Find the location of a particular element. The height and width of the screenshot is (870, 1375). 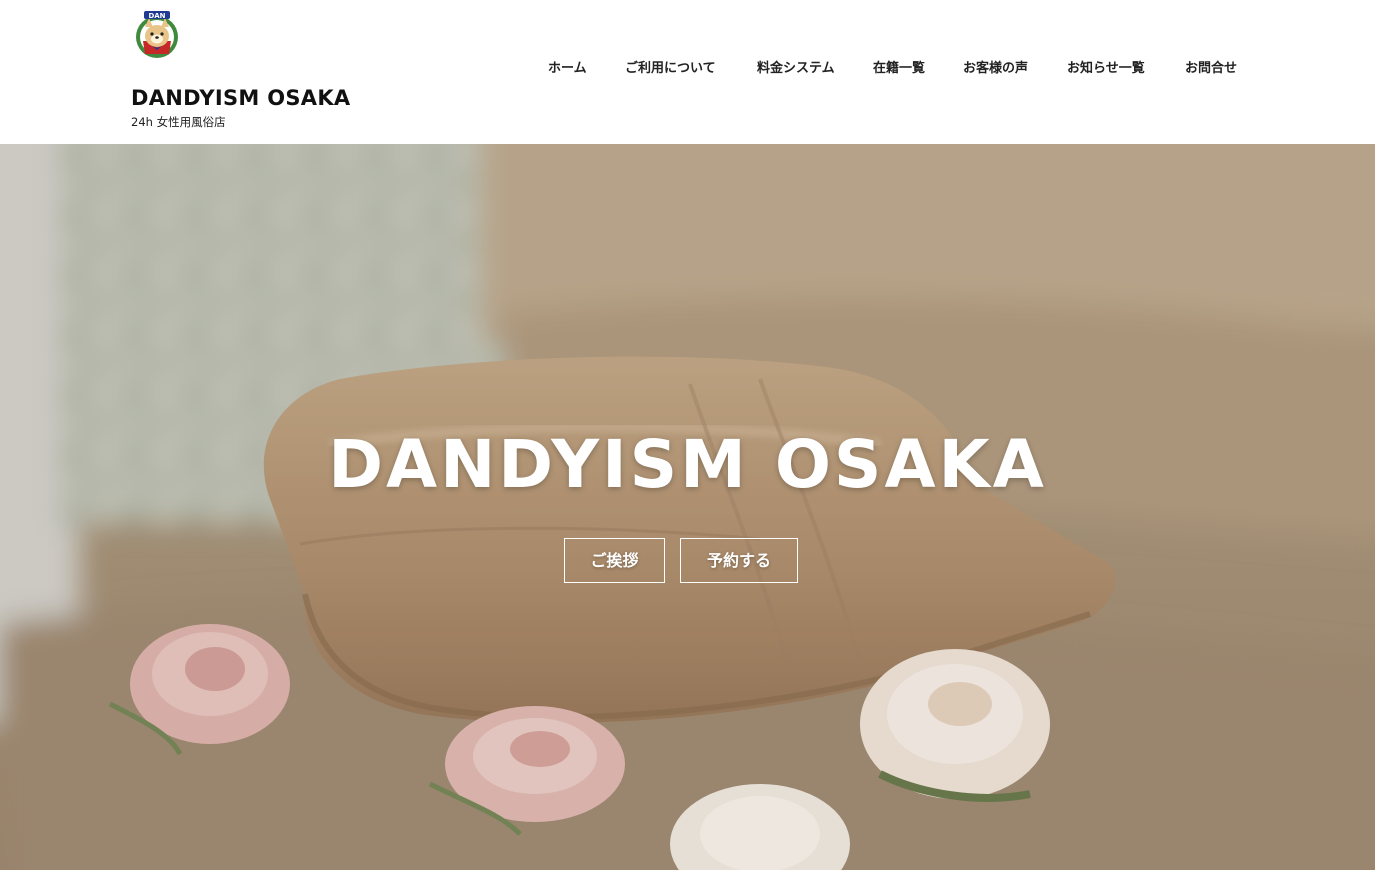

site-logo: DAN is located at coordinates (157, 35).